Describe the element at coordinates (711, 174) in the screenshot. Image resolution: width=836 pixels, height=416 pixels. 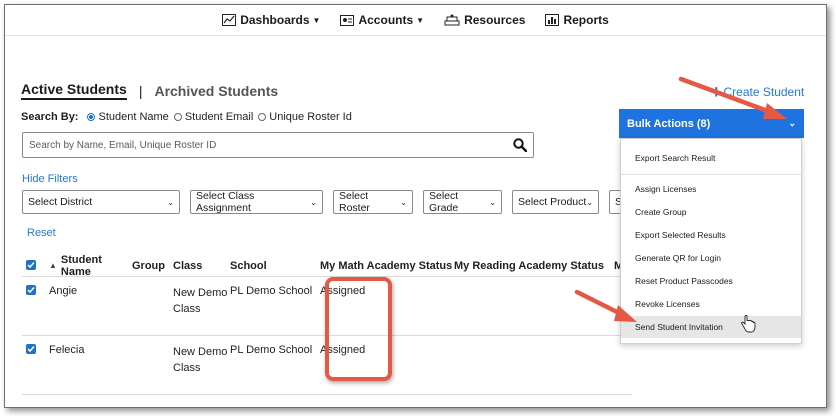
I see `menu-divider` at that location.